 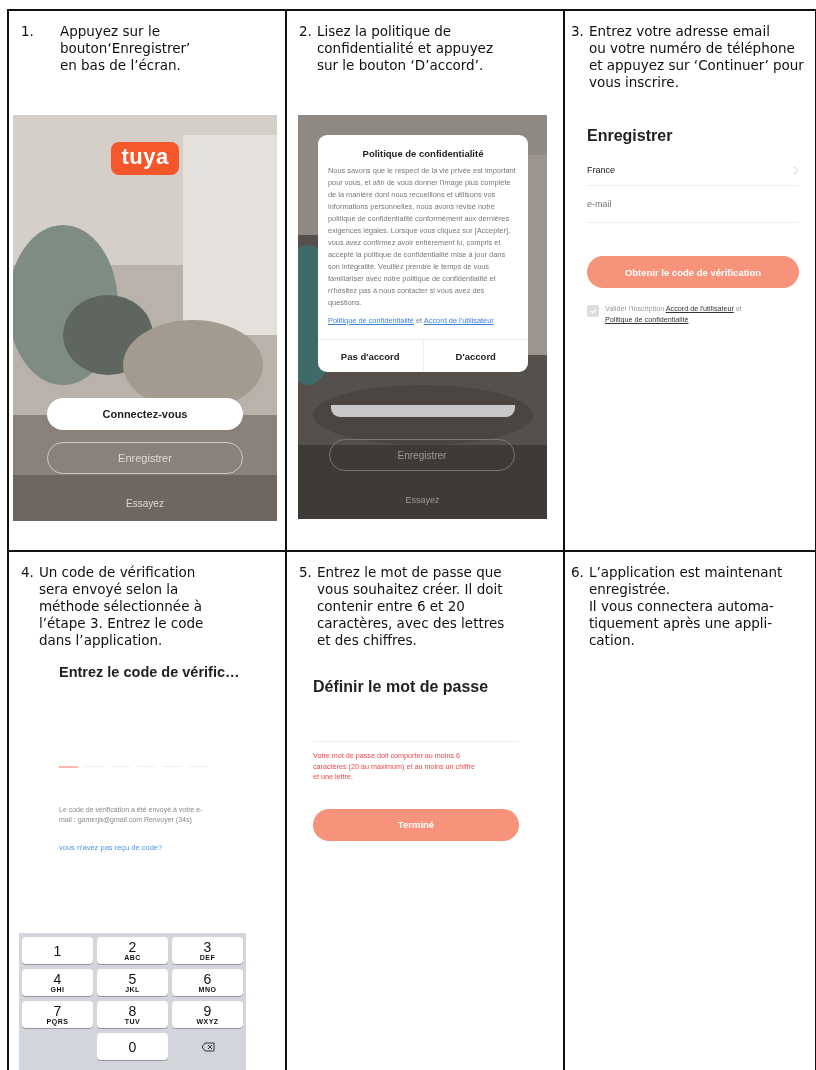 I want to click on step-instruction: Un code de vérification sera envoyé selon la méthode sélectionnée à l’étape 3. Entrez le code dans l’application., so click(x=121, y=607).